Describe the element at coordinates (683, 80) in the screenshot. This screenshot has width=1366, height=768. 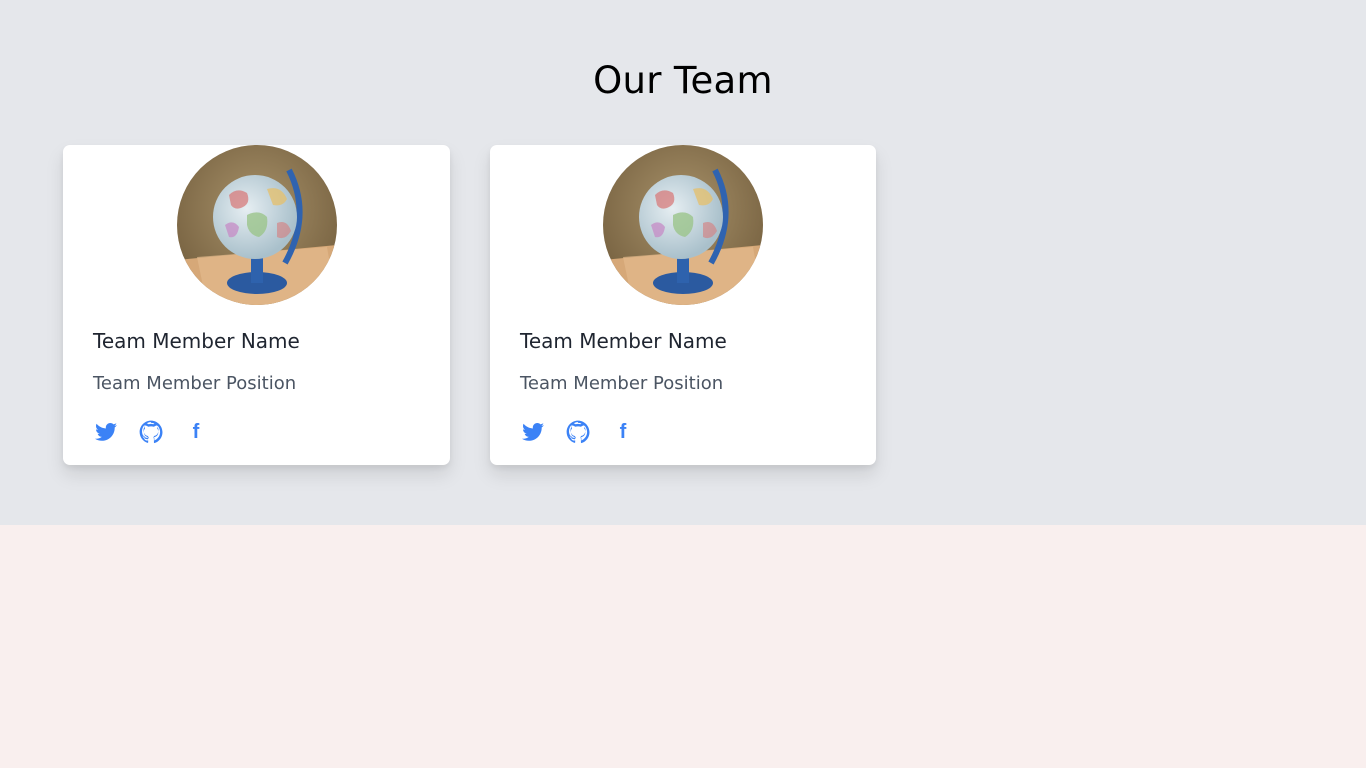
I see `section-title: Our Team` at that location.